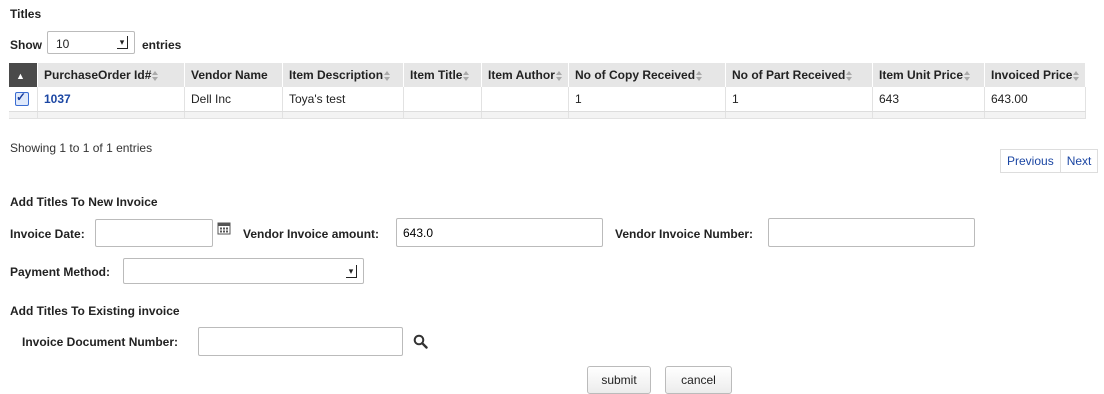 The width and height of the screenshot is (1104, 394). What do you see at coordinates (1031, 161) in the screenshot?
I see `previous-page-button: Previous` at bounding box center [1031, 161].